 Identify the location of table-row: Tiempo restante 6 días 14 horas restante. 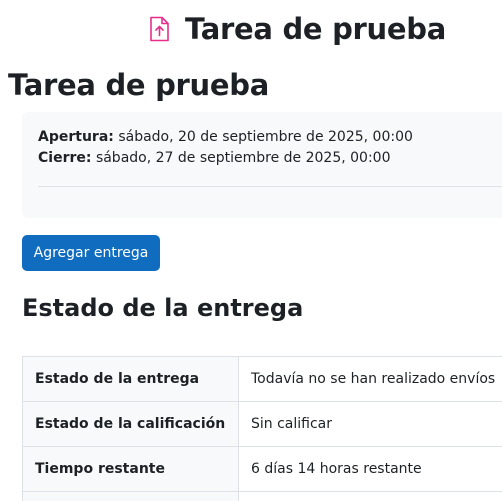
(262, 469).